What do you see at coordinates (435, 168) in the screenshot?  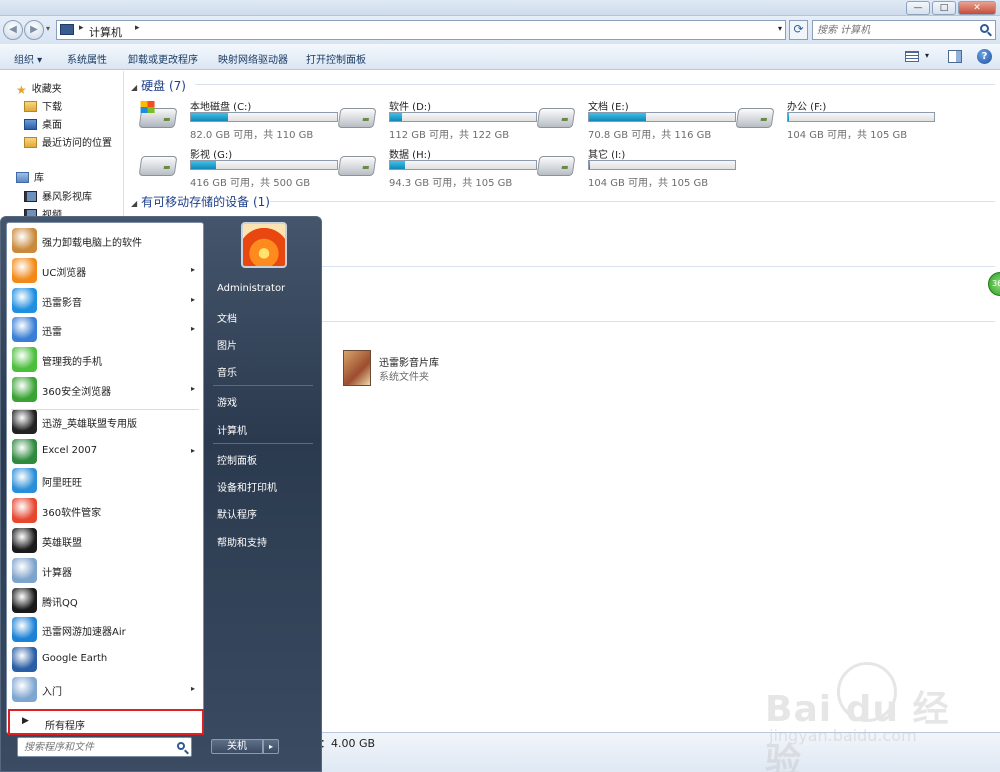 I see `drive-h: 数据 (H:) 94.3 GB 可用，共 105 GB` at bounding box center [435, 168].